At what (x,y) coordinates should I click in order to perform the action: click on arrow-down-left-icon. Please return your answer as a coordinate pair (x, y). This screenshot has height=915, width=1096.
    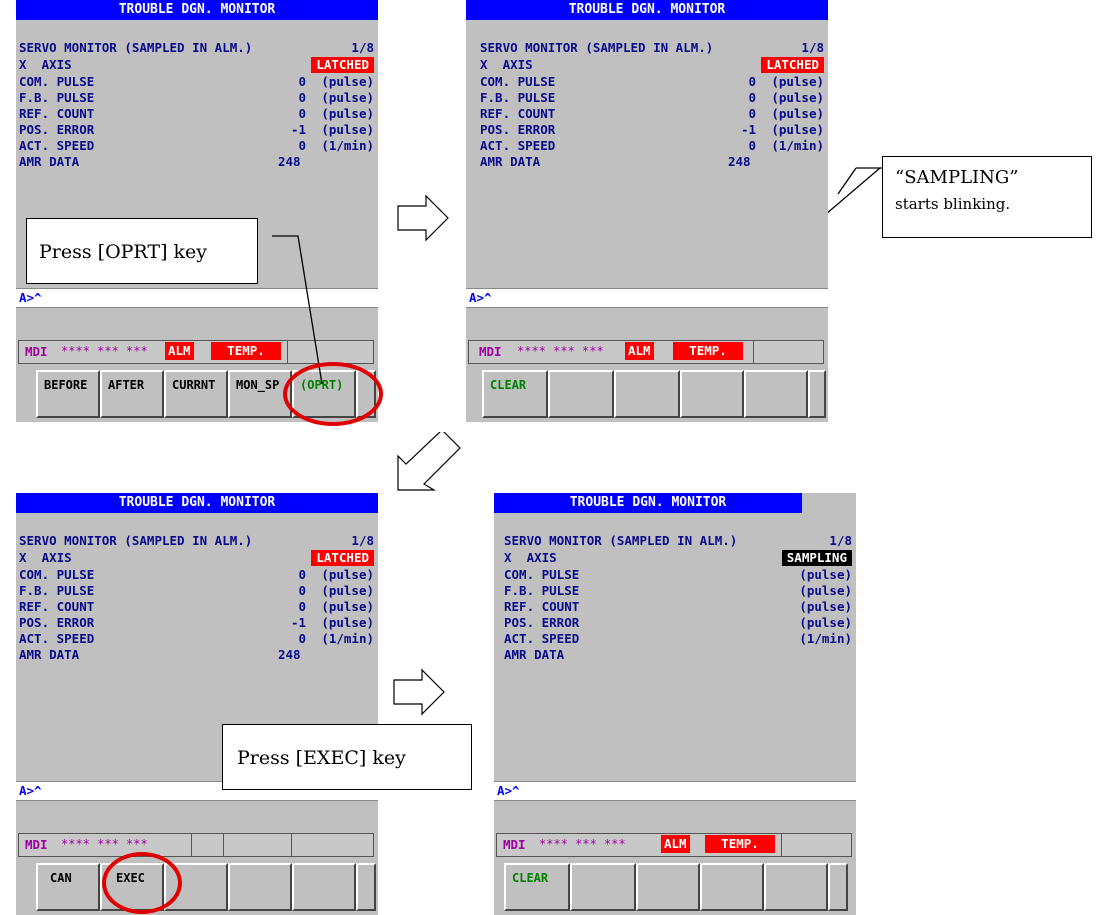
    Looking at the image, I should click on (429, 461).